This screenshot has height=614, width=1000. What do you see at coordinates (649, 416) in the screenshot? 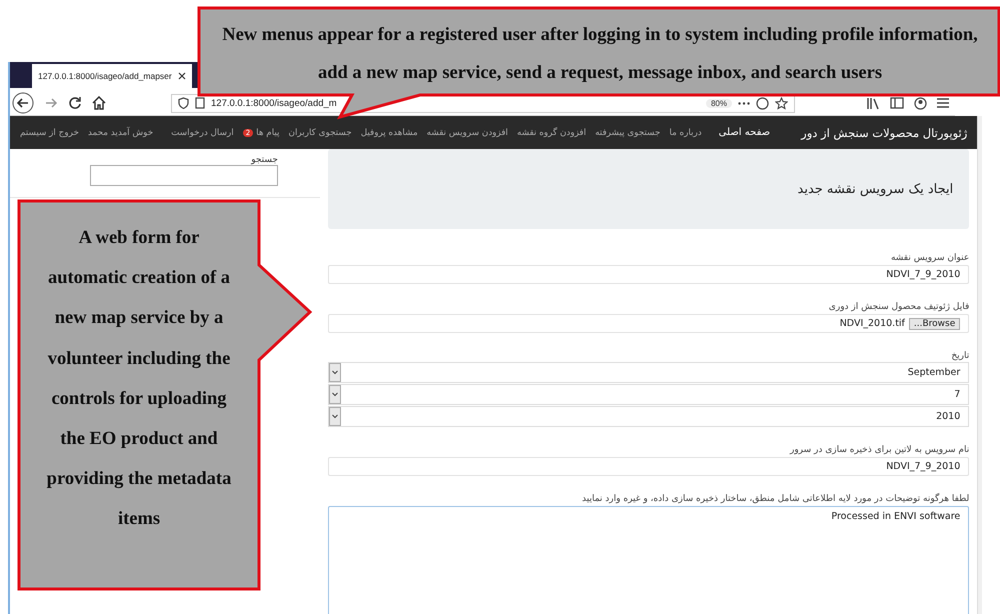
I see `dropdown: 2010` at bounding box center [649, 416].